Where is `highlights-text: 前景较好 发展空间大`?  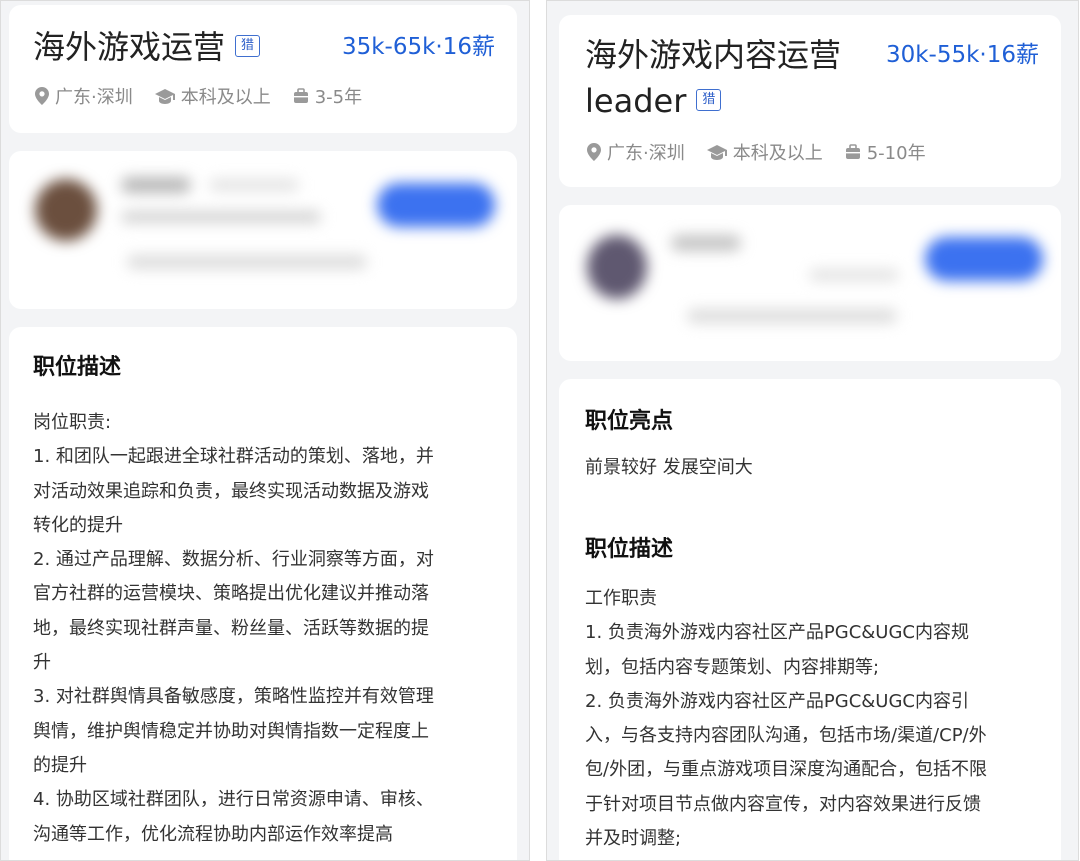
highlights-text: 前景较好 发展空间大 is located at coordinates (669, 467).